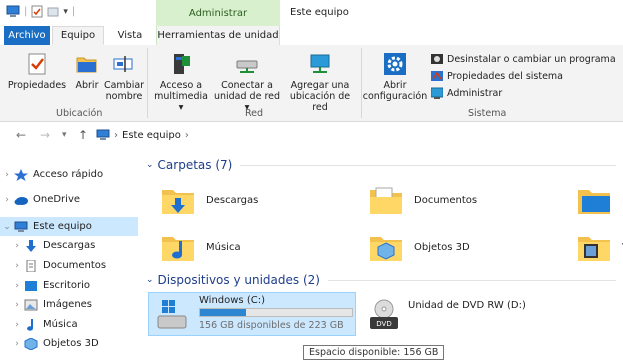 This screenshot has height=360, width=623. What do you see at coordinates (87, 64) in the screenshot?
I see `folder-open-icon` at bounding box center [87, 64].